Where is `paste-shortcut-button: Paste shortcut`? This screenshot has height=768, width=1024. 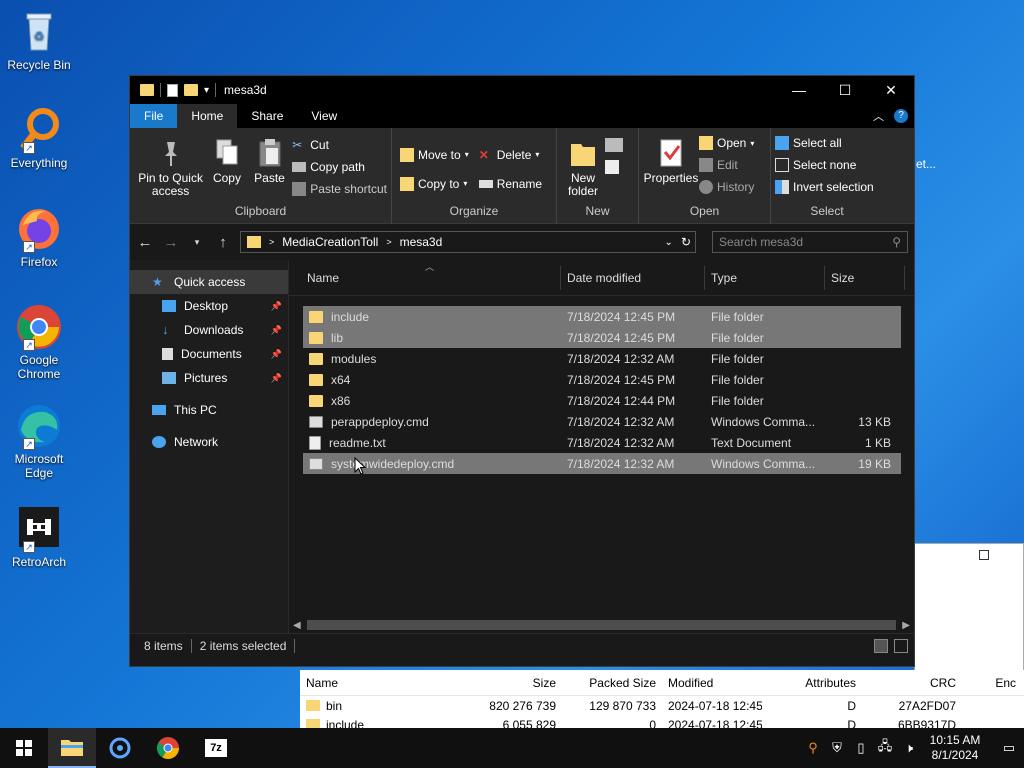
paste-shortcut-button: Paste shortcut is located at coordinates (339, 189).